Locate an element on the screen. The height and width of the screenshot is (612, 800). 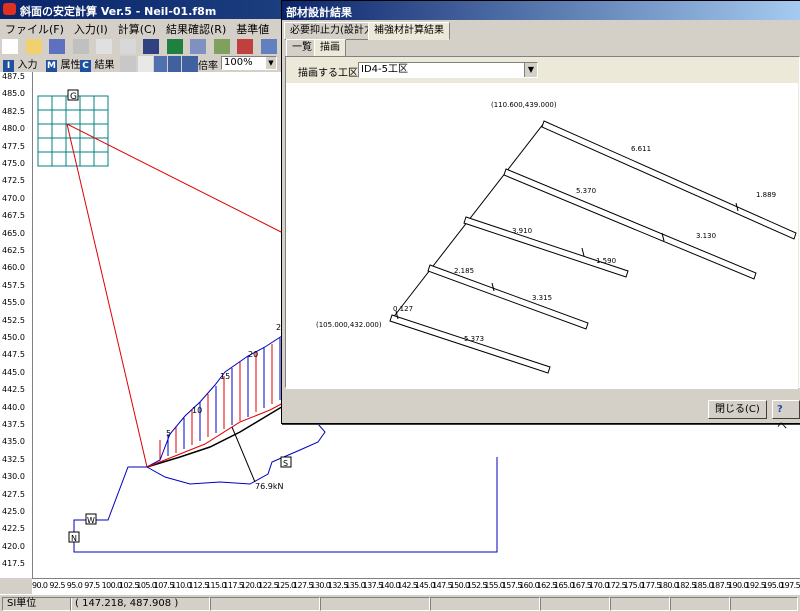
result-mode-label: 結果 is located at coordinates (104, 65).